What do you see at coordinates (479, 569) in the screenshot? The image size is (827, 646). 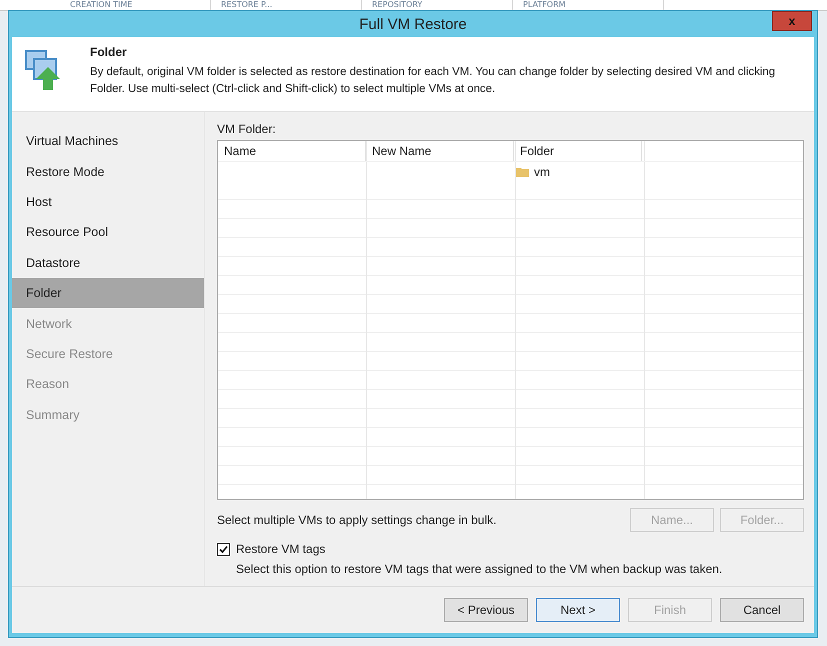 I see `option-description: Select this option to restore VM tags that were assigned to the VM when backup was taken.` at bounding box center [479, 569].